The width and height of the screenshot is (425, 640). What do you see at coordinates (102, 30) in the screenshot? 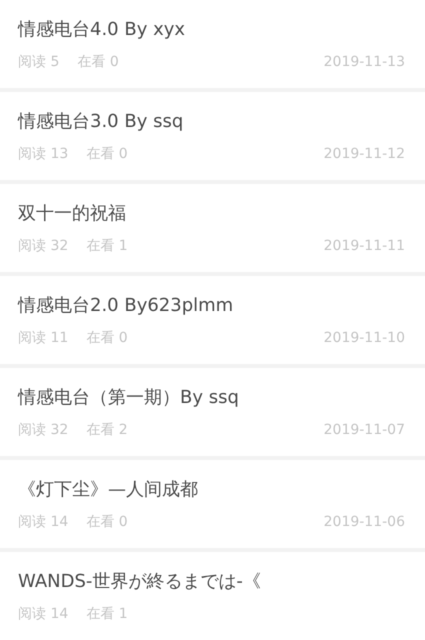
I see `article-title: 情感电台4.0 By xyx` at bounding box center [102, 30].